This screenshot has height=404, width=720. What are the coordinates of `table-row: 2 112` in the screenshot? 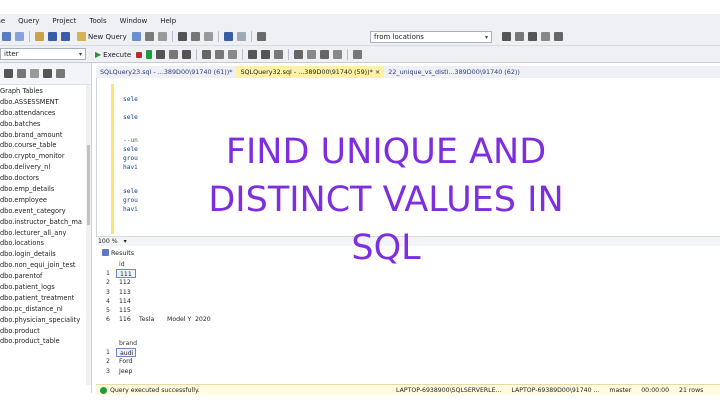 It's located at (160, 282).